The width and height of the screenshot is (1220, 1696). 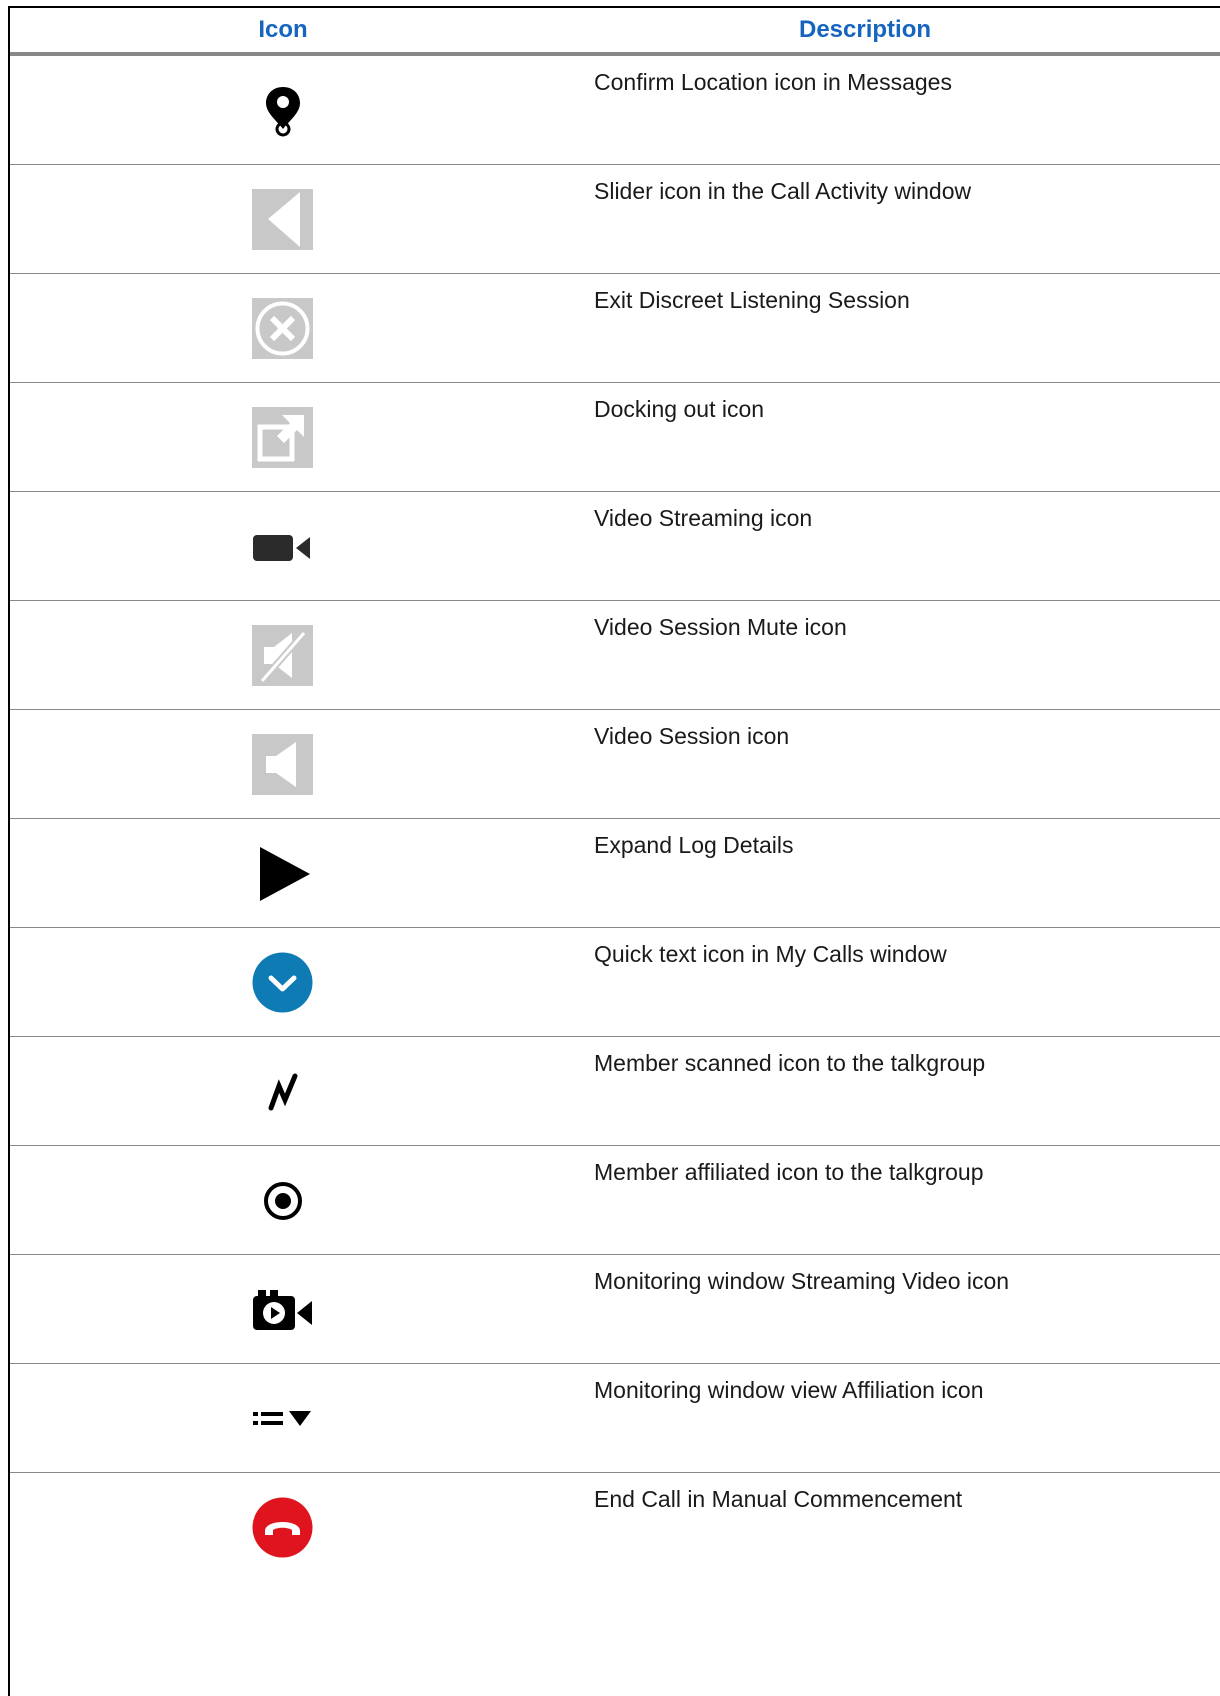 What do you see at coordinates (679, 409) in the screenshot?
I see `description-cell: Docking out icon` at bounding box center [679, 409].